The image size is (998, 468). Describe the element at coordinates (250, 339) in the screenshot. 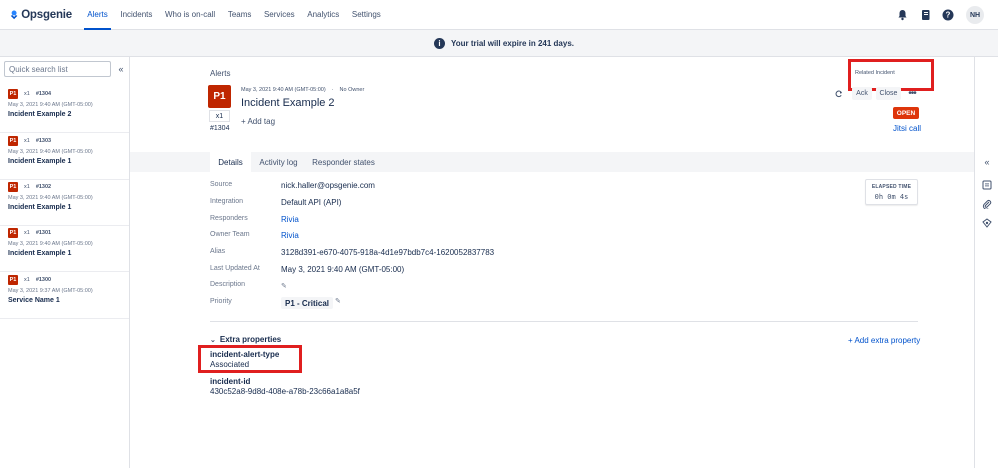

I see `extra-properties-title: Extra properties` at that location.